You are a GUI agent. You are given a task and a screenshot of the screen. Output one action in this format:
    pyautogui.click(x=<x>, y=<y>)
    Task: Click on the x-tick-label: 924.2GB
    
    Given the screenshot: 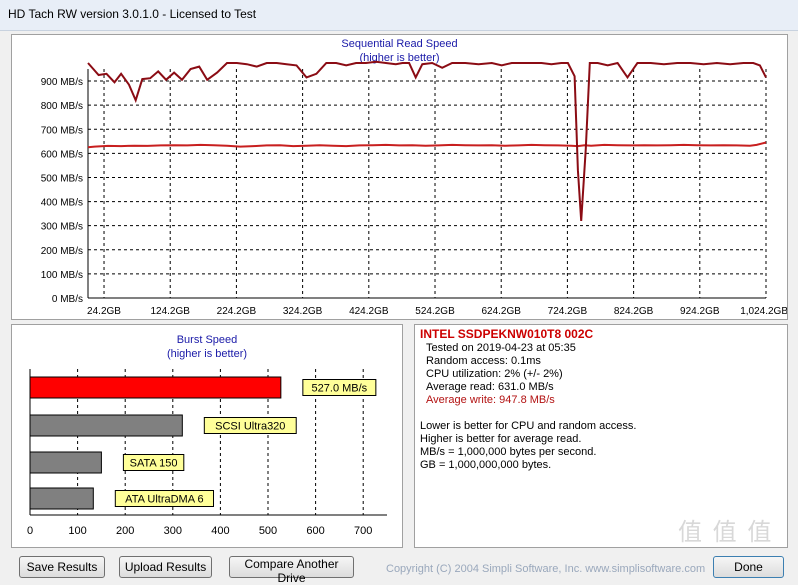 What is the action you would take?
    pyautogui.click(x=700, y=311)
    